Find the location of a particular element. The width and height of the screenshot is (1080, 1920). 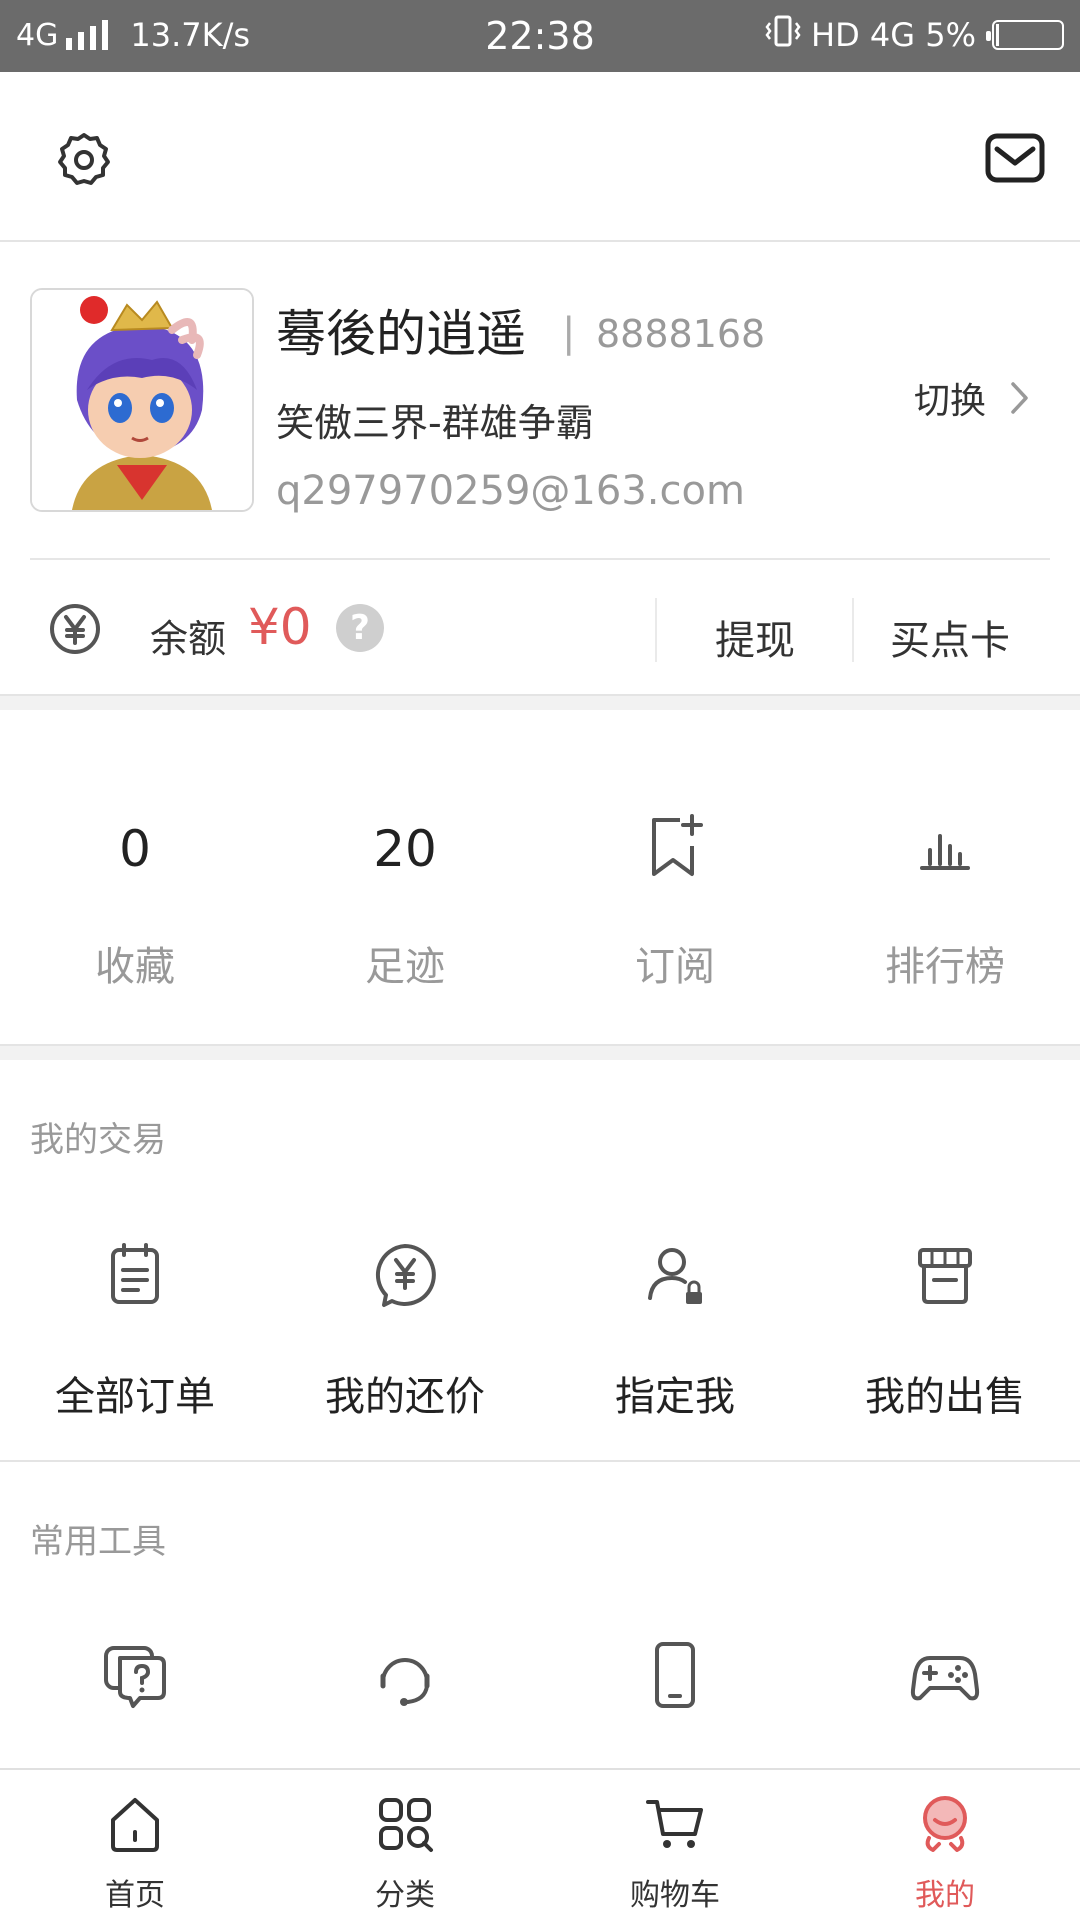

user-lock-icon is located at coordinates (675, 1276).